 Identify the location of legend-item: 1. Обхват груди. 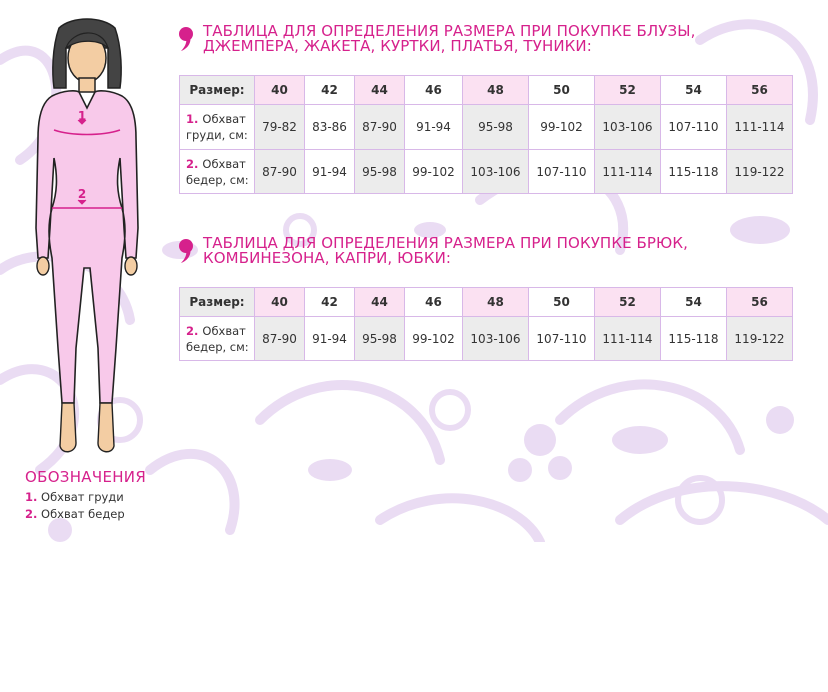
(85, 497).